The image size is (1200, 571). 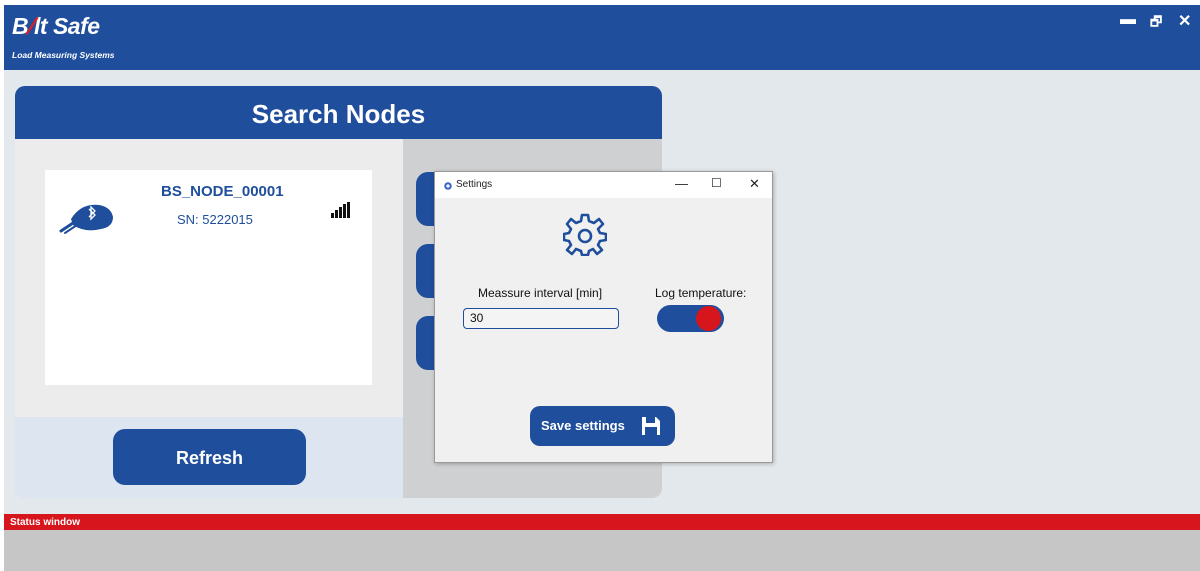 I want to click on dialog-titlebar: Settings — ☐ ✕, so click(x=603, y=185).